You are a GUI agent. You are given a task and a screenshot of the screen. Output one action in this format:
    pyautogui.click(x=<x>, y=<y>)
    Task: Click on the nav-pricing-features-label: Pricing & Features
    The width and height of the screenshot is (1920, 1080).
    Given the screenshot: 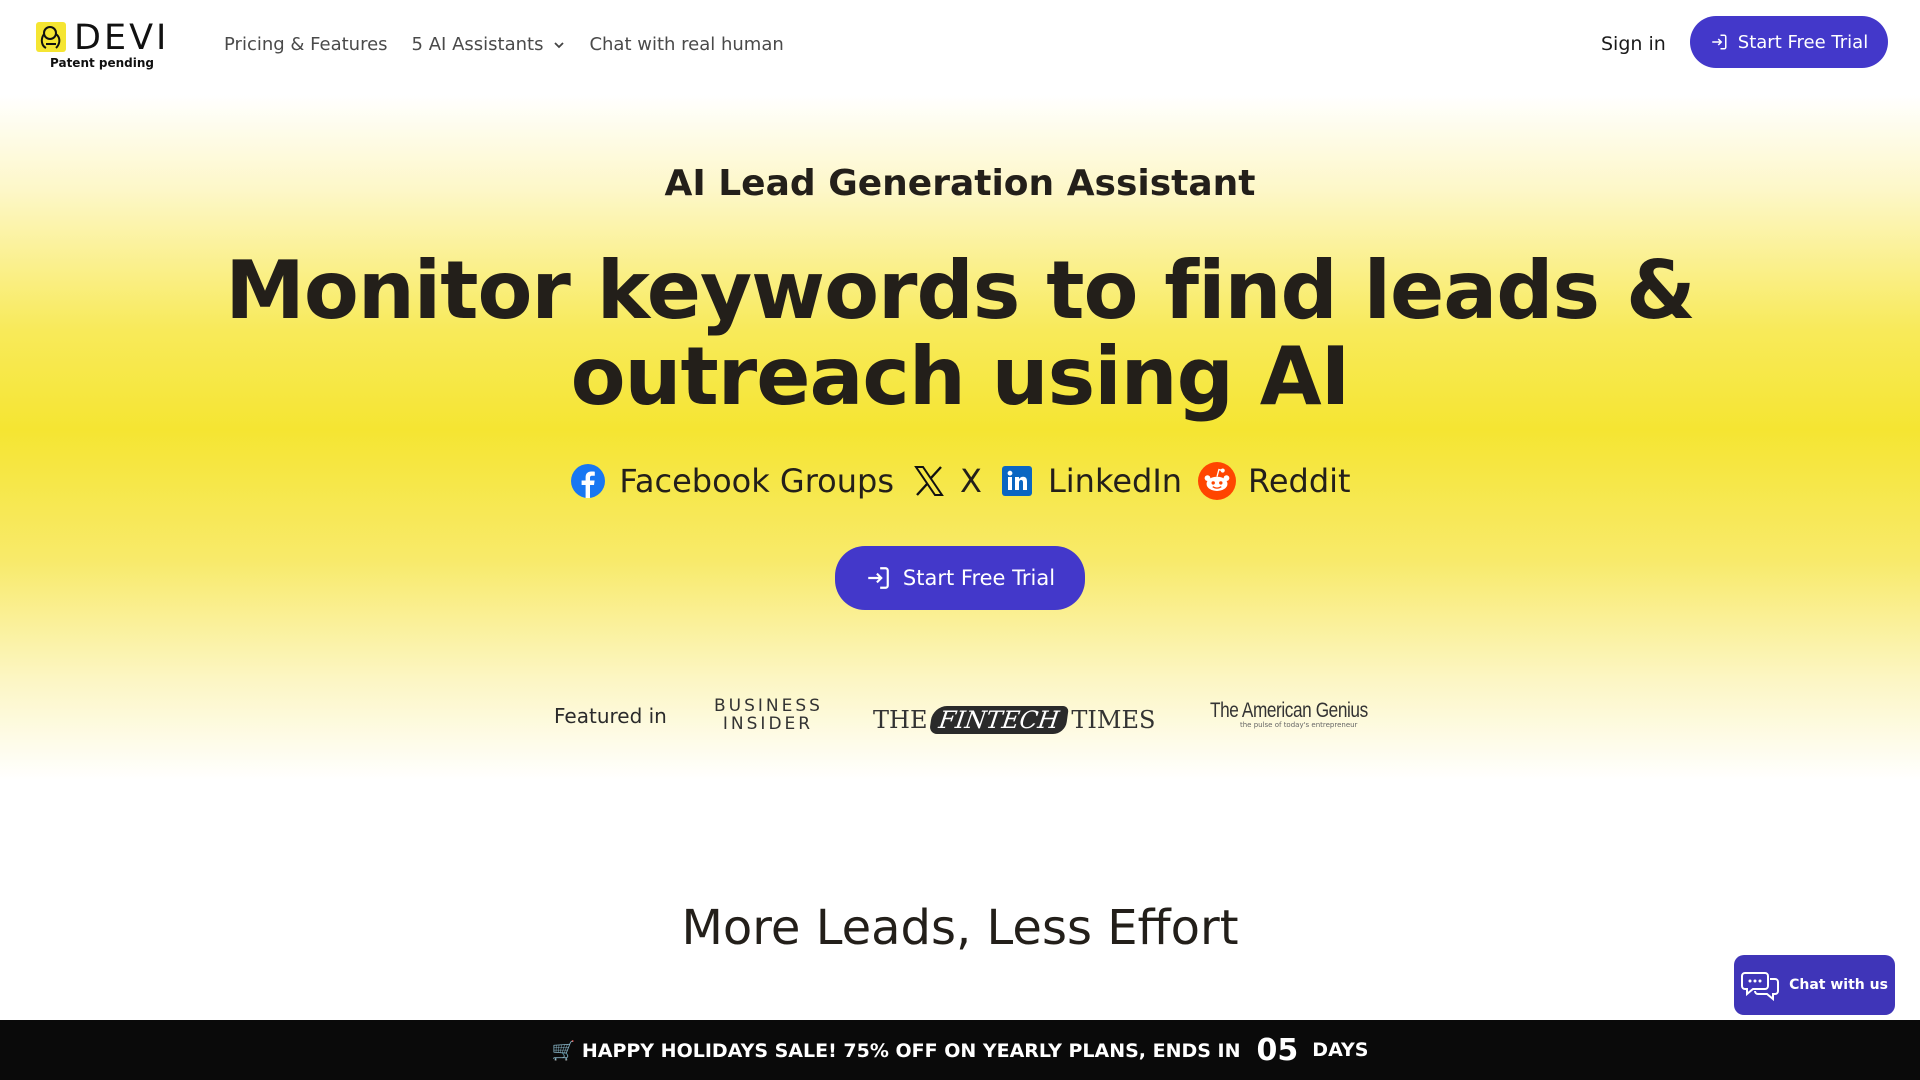 What is the action you would take?
    pyautogui.click(x=306, y=44)
    